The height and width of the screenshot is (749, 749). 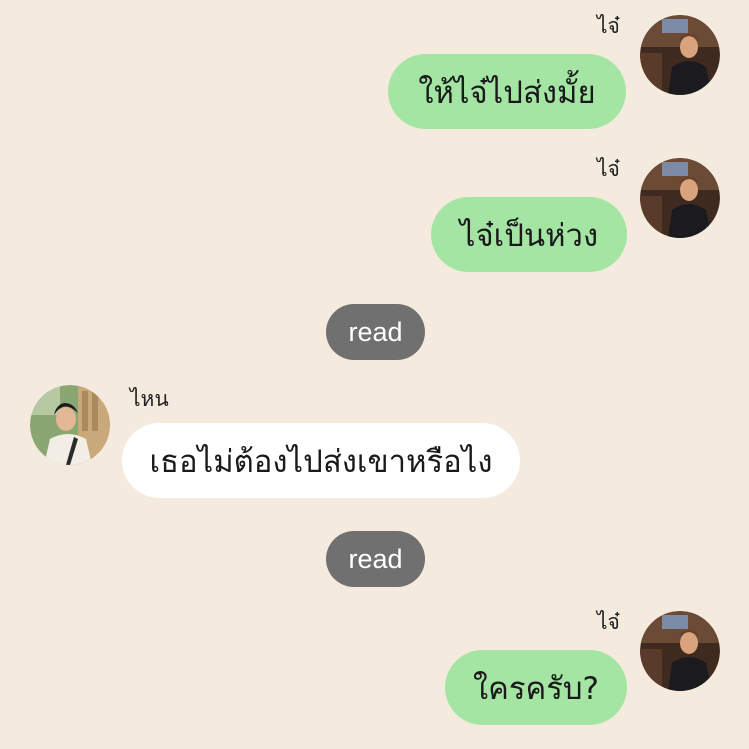 I want to click on message-bubble: ใครครับ?, so click(x=536, y=687).